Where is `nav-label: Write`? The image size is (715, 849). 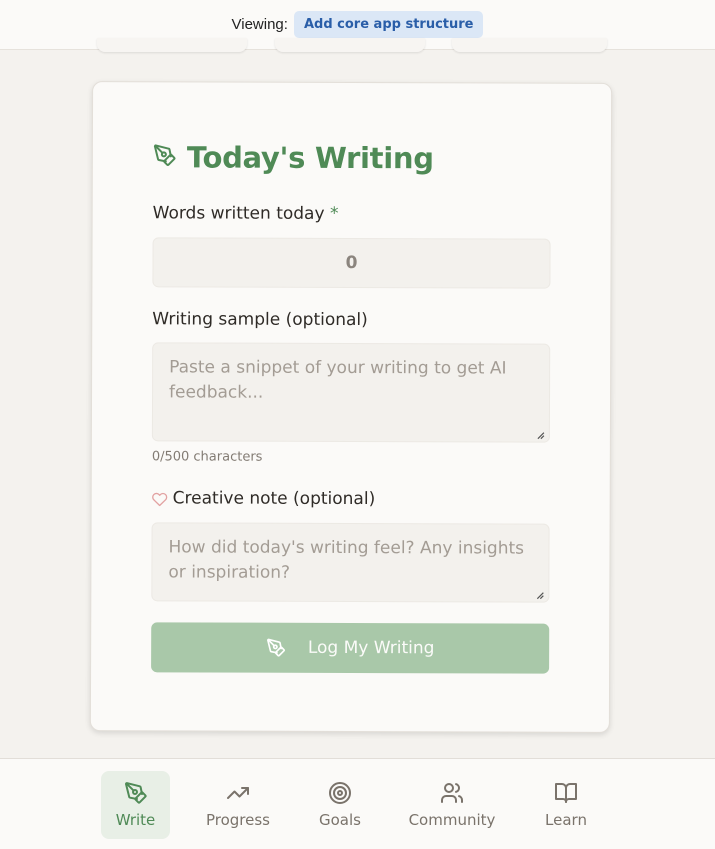 nav-label: Write is located at coordinates (135, 820).